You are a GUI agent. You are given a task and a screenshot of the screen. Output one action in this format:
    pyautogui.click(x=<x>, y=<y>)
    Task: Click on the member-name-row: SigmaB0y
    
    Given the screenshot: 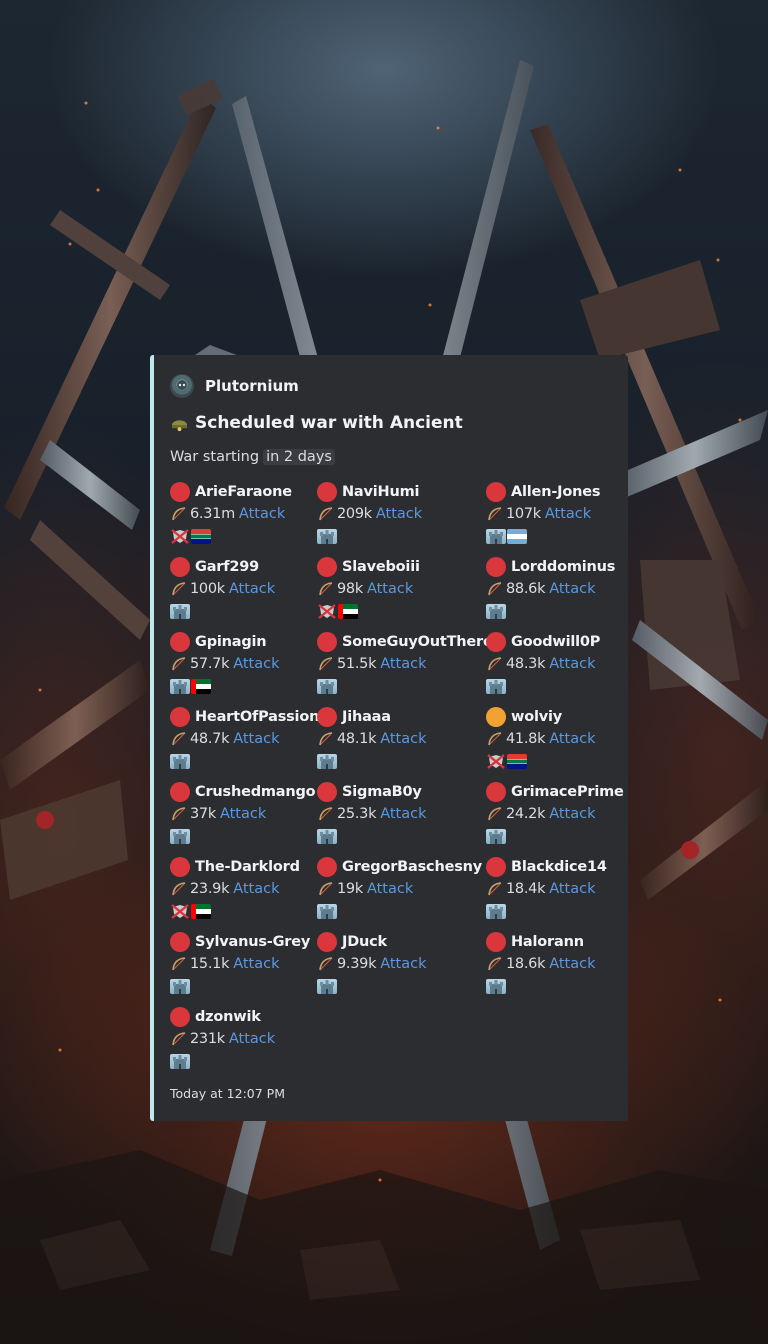 What is the action you would take?
    pyautogui.click(x=392, y=792)
    